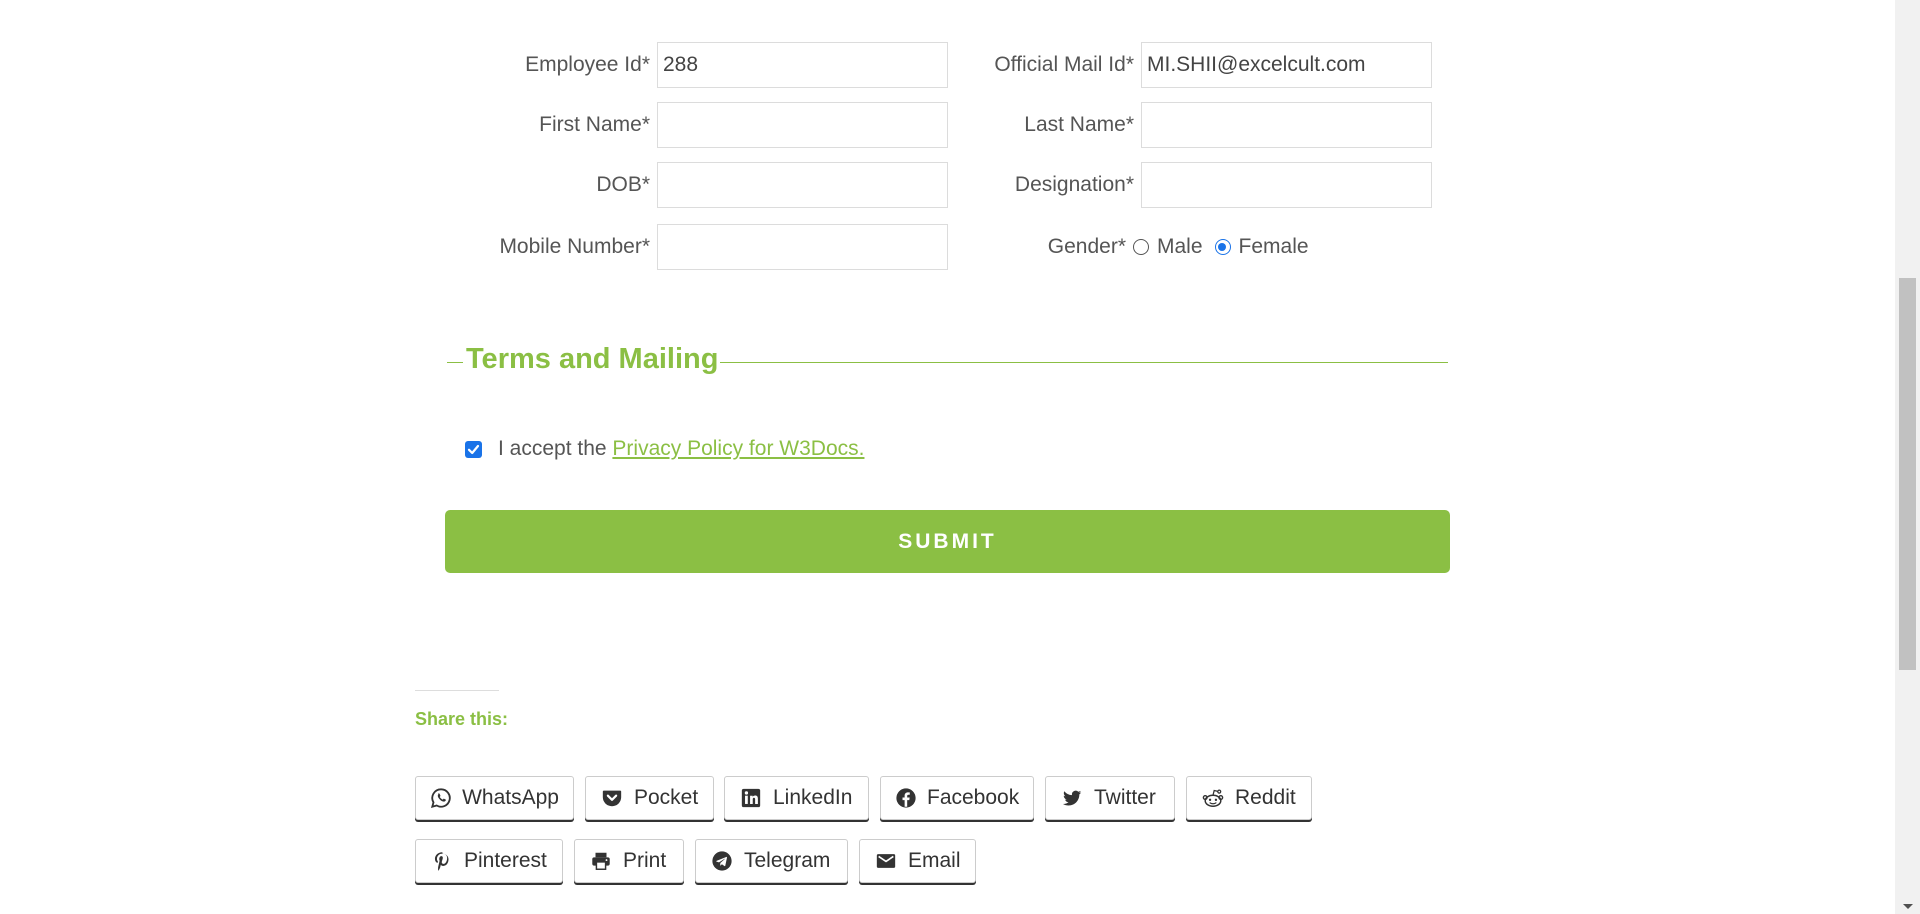 Image resolution: width=1920 pixels, height=914 pixels. I want to click on share-pinterest-button: Pinterest, so click(489, 861).